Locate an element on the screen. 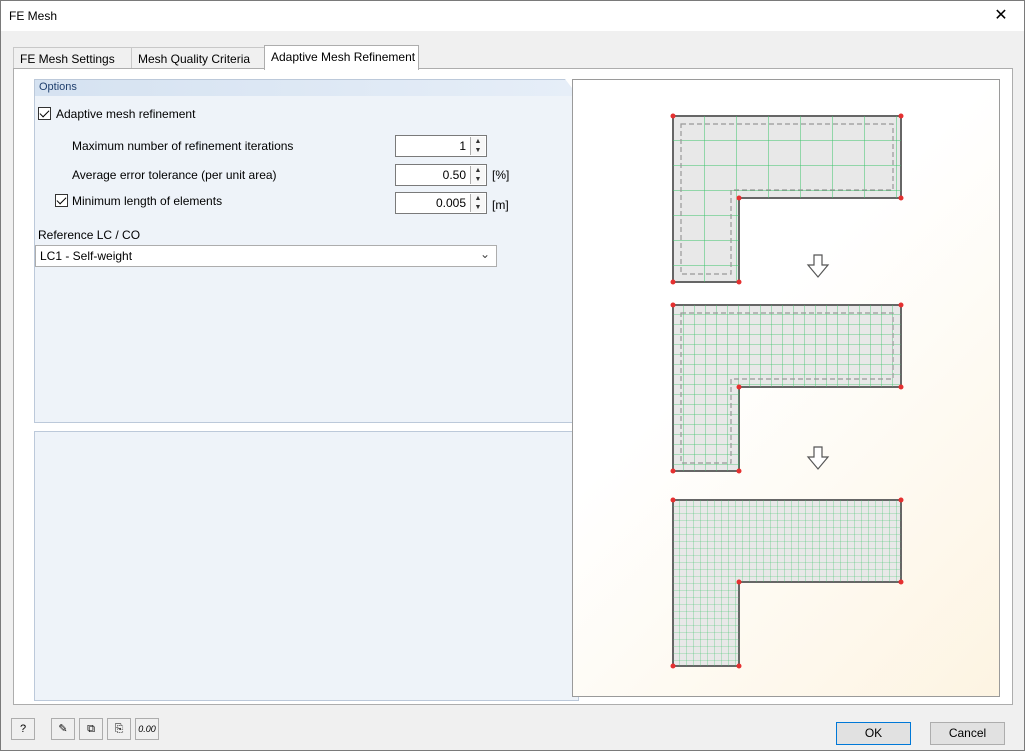 The width and height of the screenshot is (1025, 751). avg-error-arrows: ▲ ▼ is located at coordinates (477, 175).